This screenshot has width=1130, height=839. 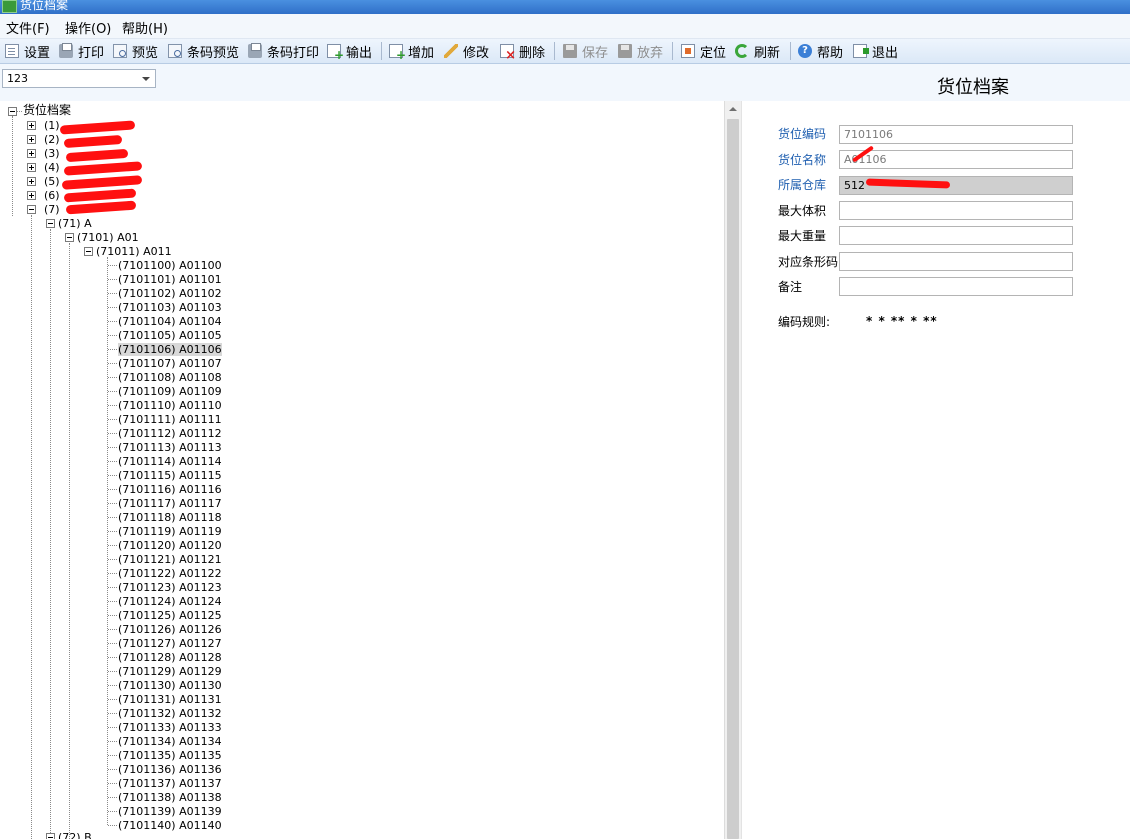 What do you see at coordinates (170, 307) in the screenshot?
I see `tree-leaf: (7101103) A01103` at bounding box center [170, 307].